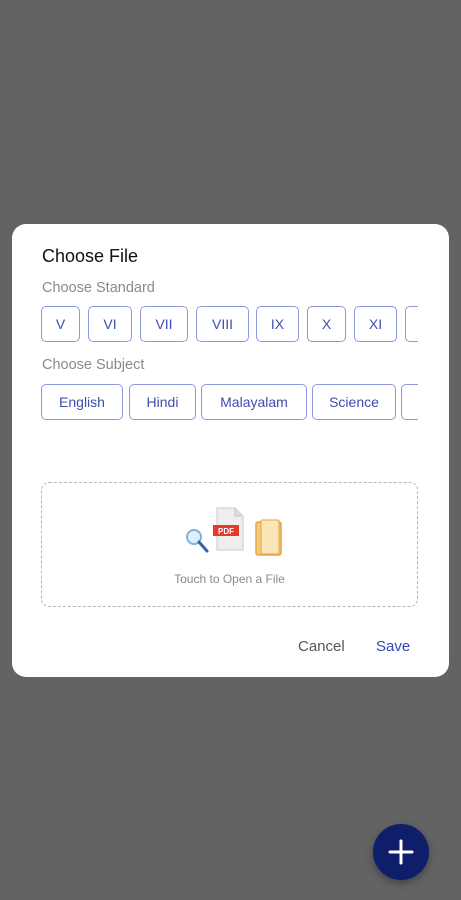 The height and width of the screenshot is (900, 461). Describe the element at coordinates (226, 531) in the screenshot. I see `svg-text: PDF` at that location.